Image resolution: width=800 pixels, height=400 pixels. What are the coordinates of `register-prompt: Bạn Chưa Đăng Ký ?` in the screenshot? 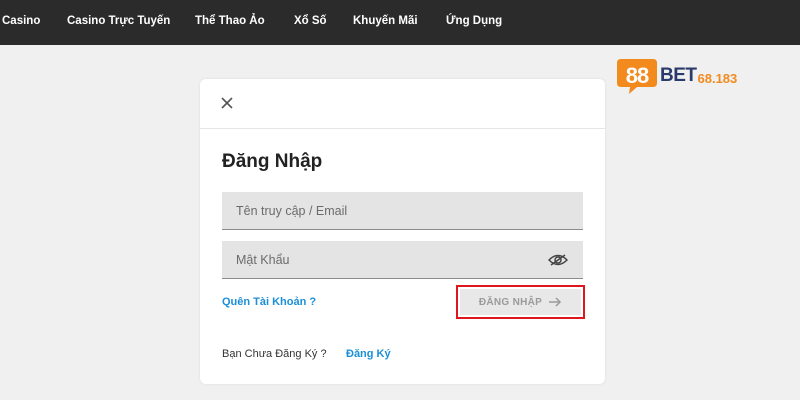 It's located at (274, 354).